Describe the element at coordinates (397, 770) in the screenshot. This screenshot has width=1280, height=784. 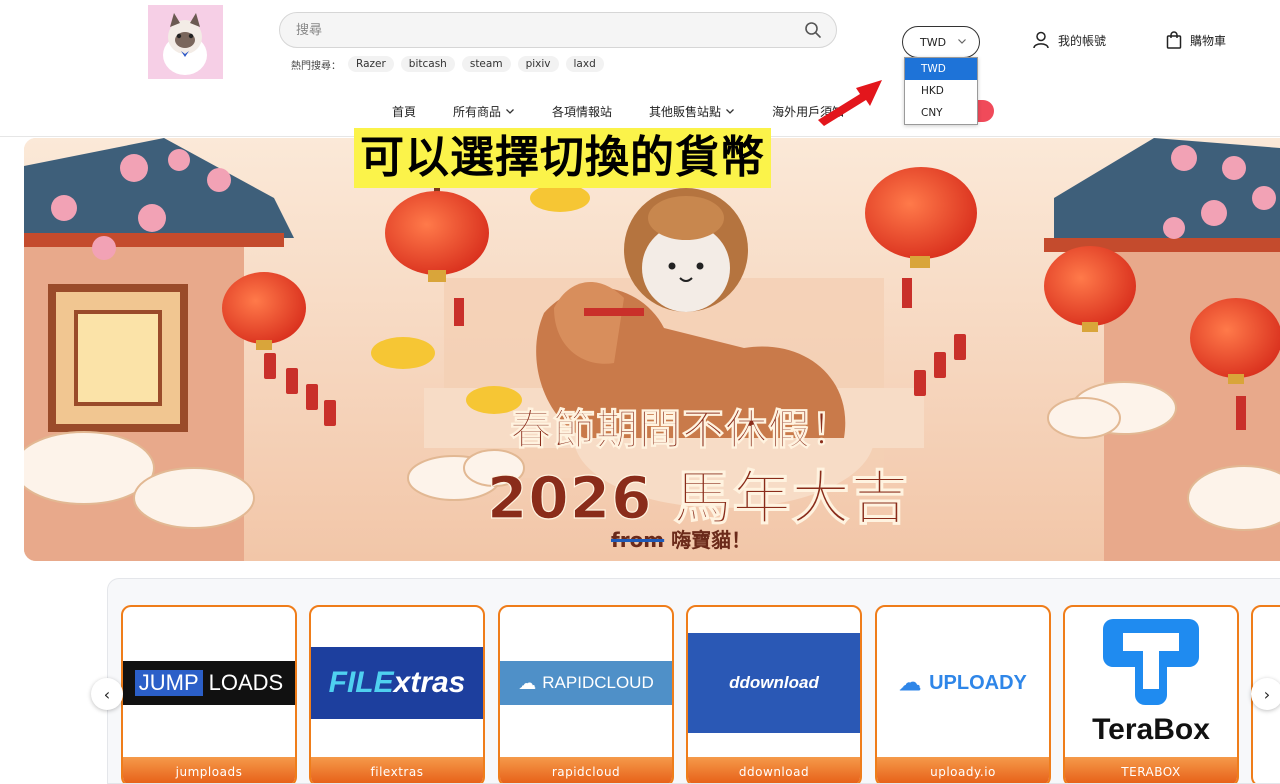
I see `product-name: filextras` at that location.